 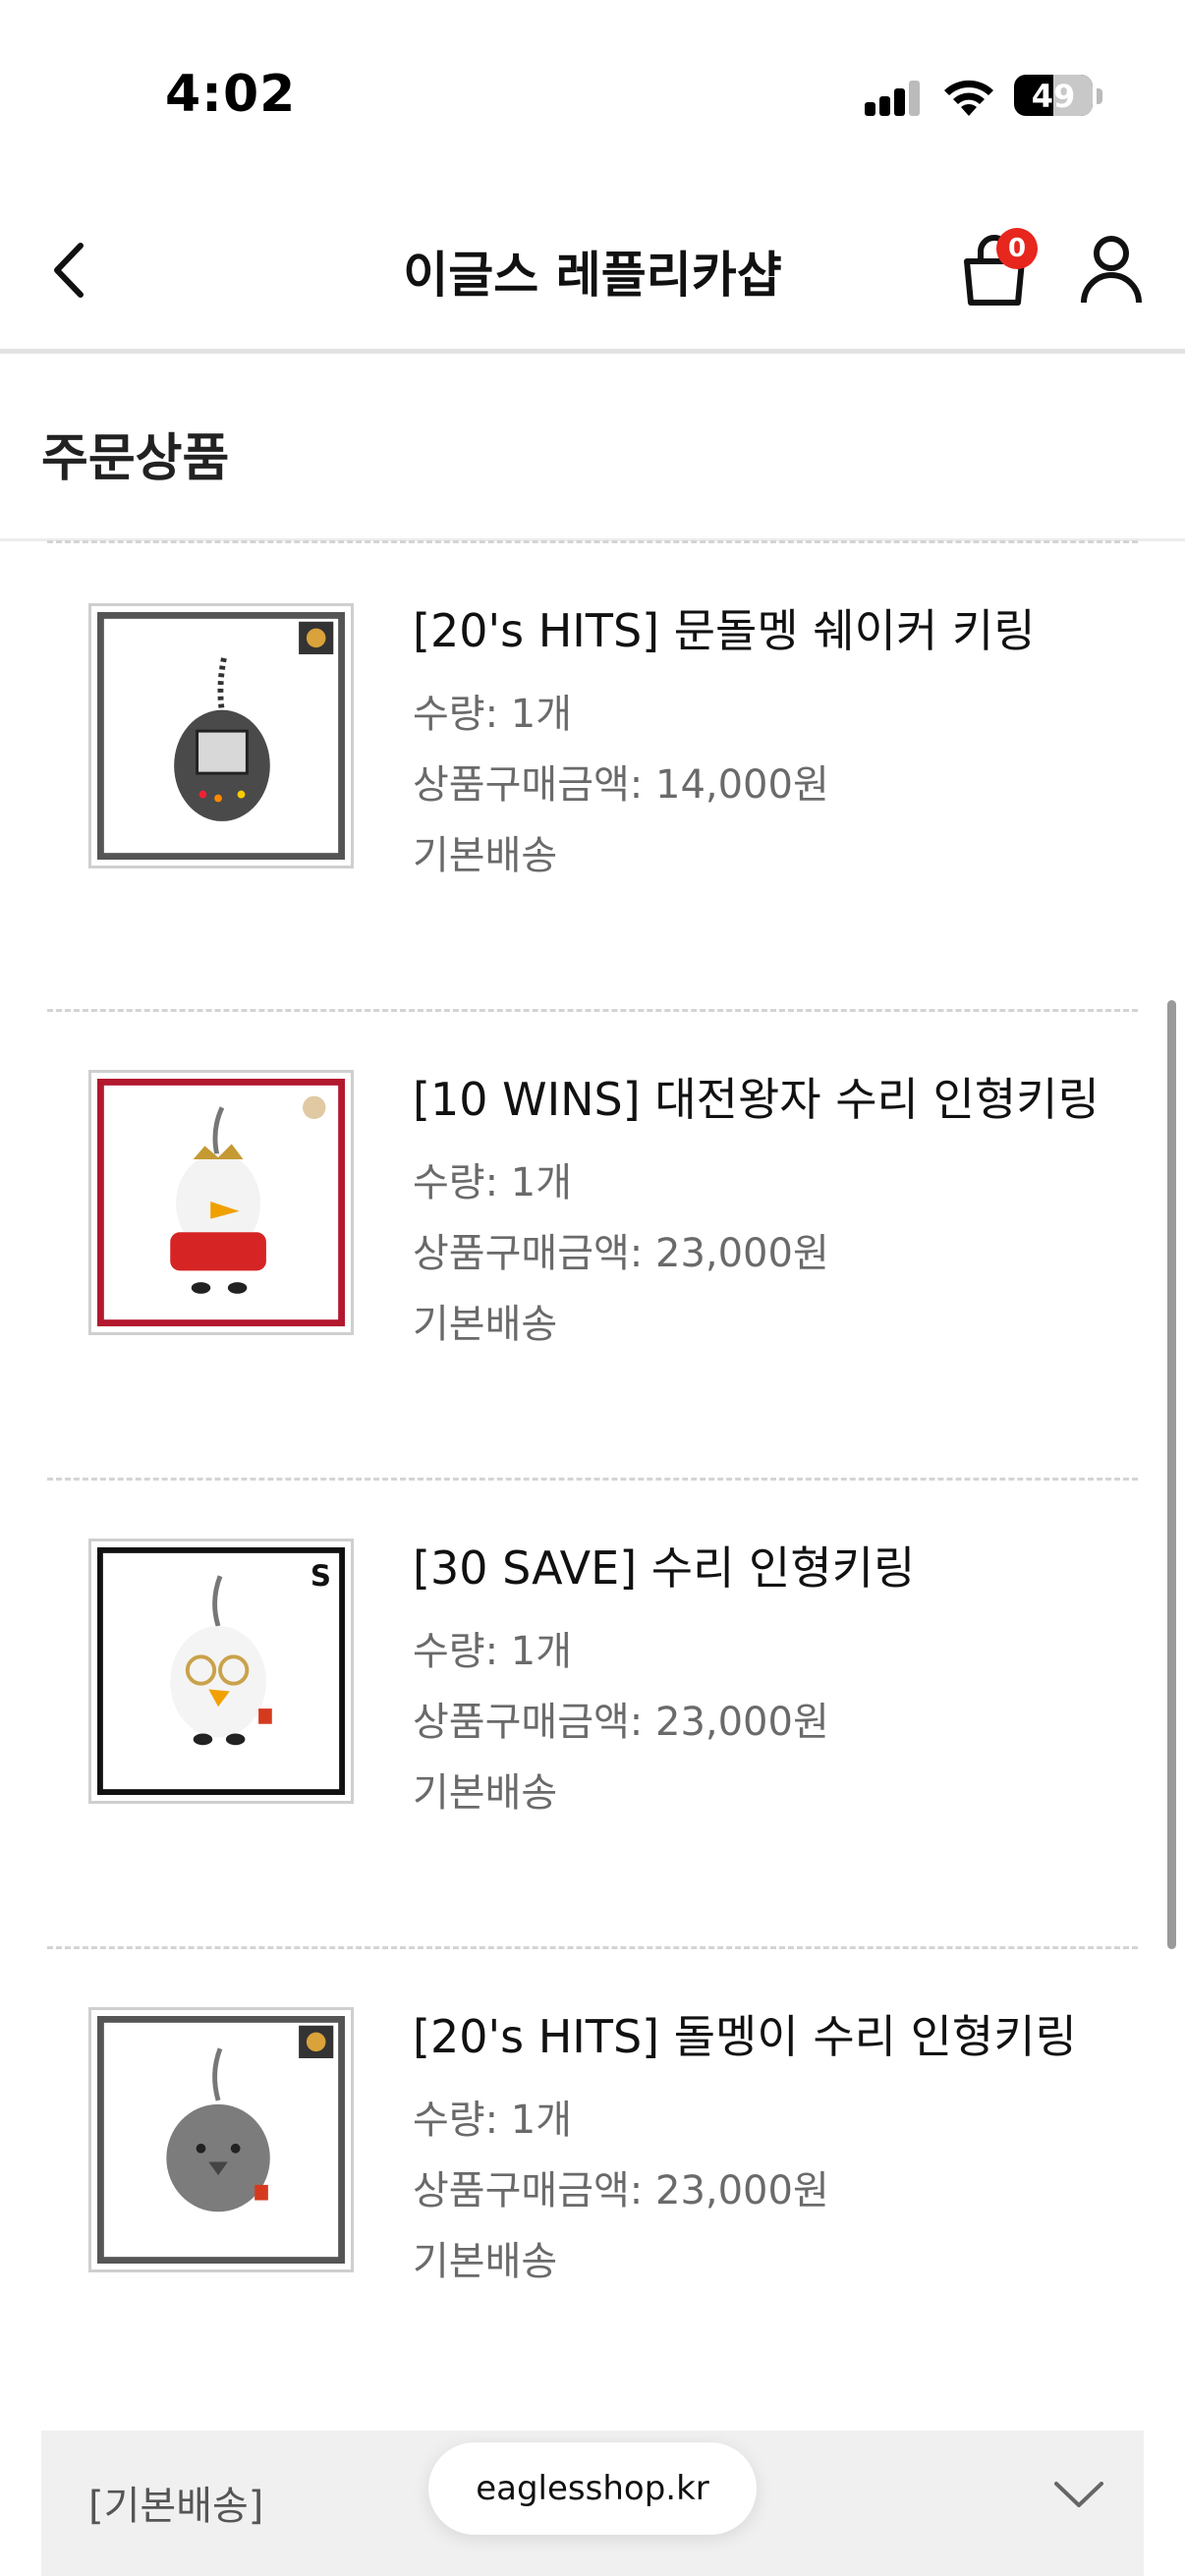 I want to click on status-bar: 4:02 49, so click(x=592, y=93).